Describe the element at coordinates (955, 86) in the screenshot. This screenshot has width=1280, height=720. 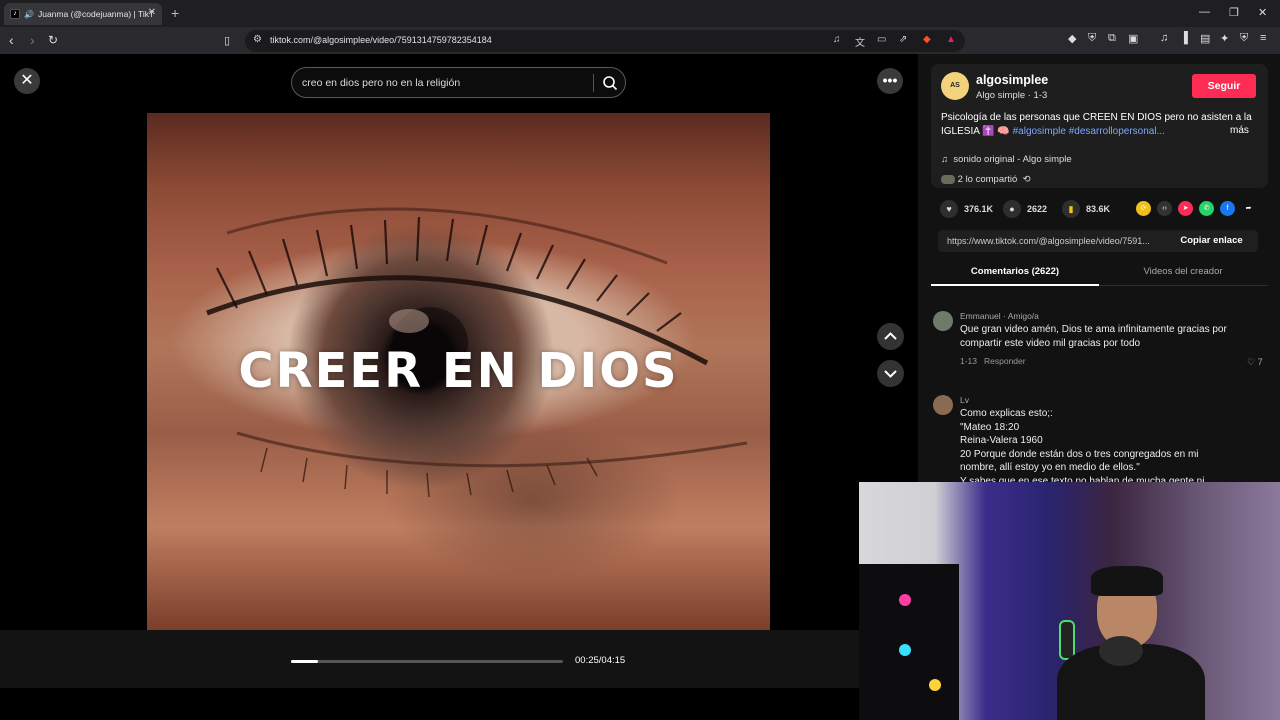
I see `creator-avatar: AS` at that location.